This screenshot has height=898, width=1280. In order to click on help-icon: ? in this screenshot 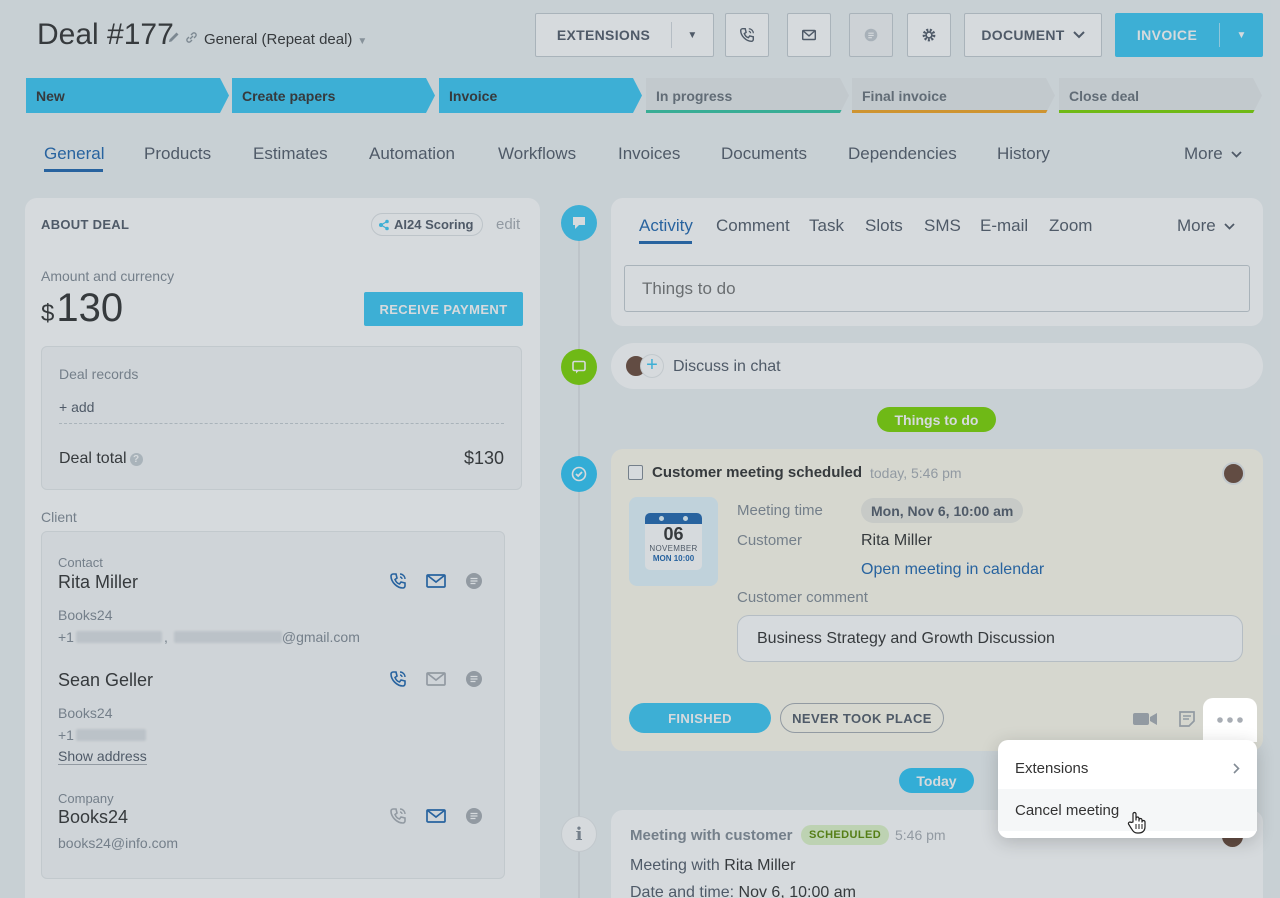, I will do `click(136, 459)`.